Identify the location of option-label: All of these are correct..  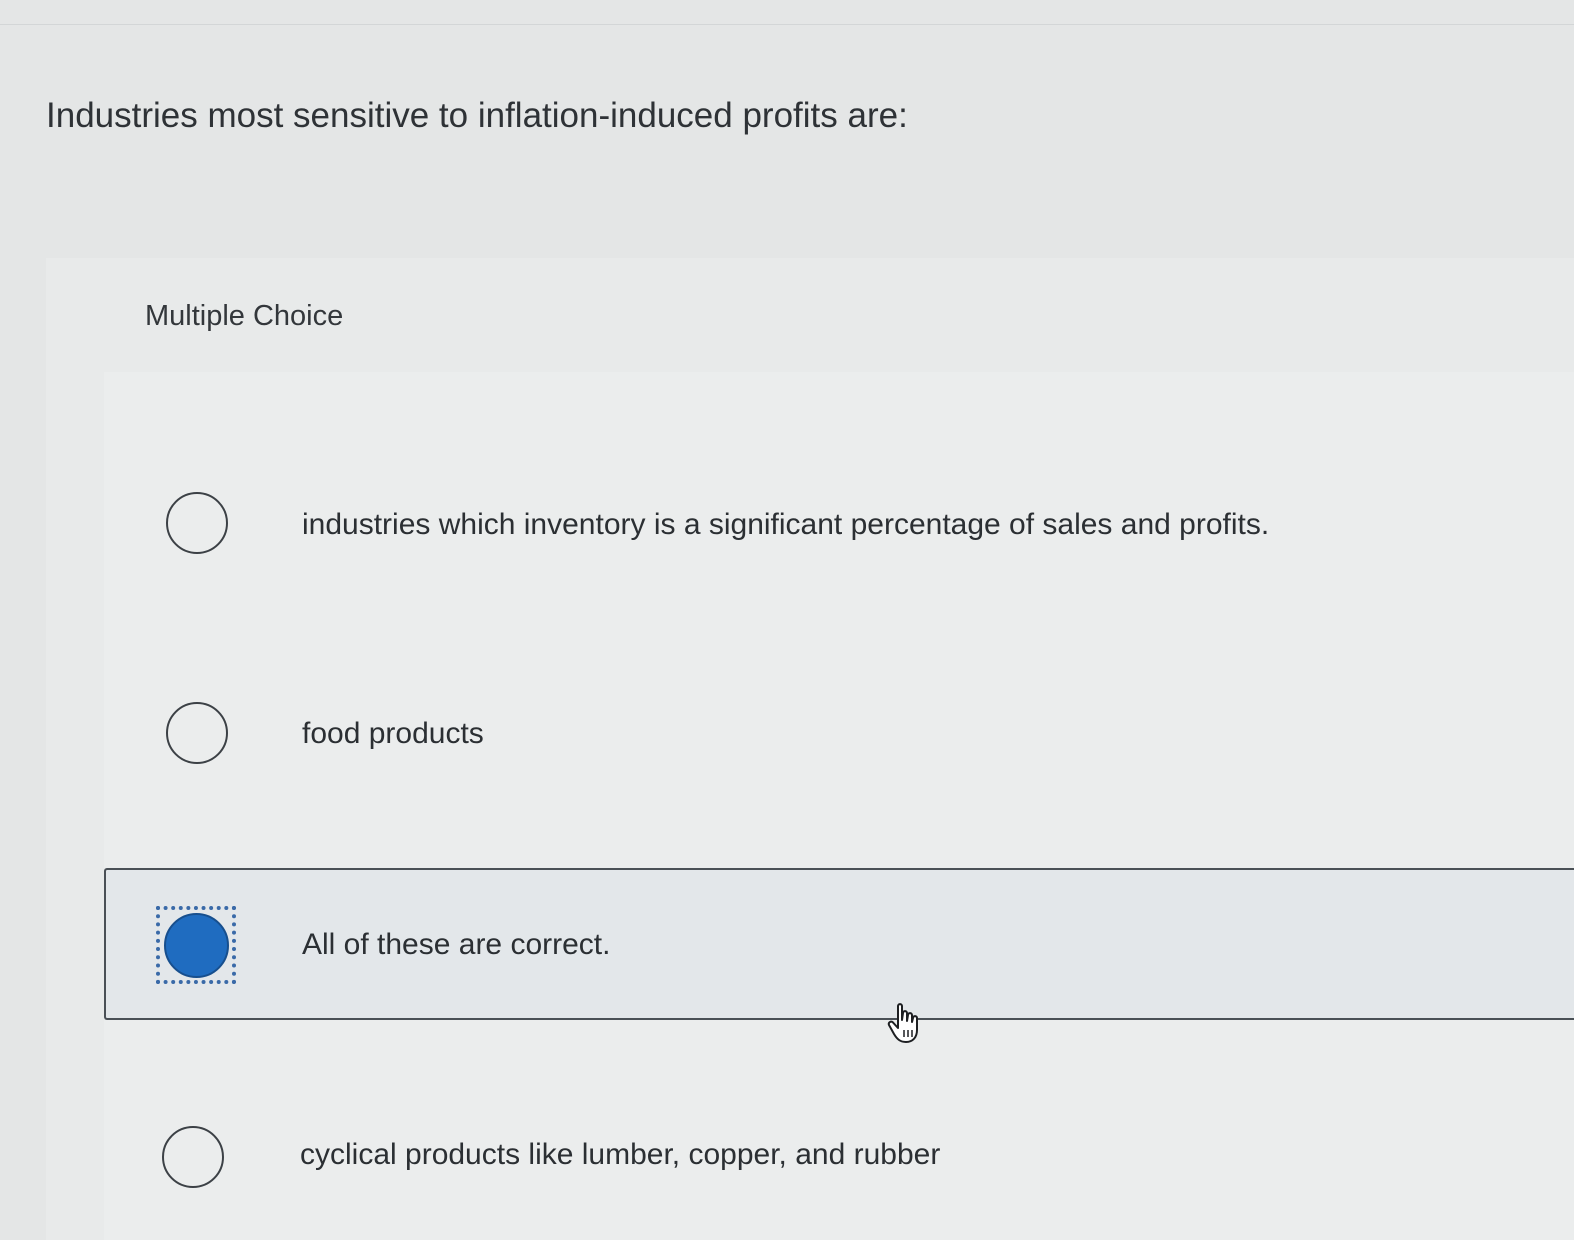
(456, 944).